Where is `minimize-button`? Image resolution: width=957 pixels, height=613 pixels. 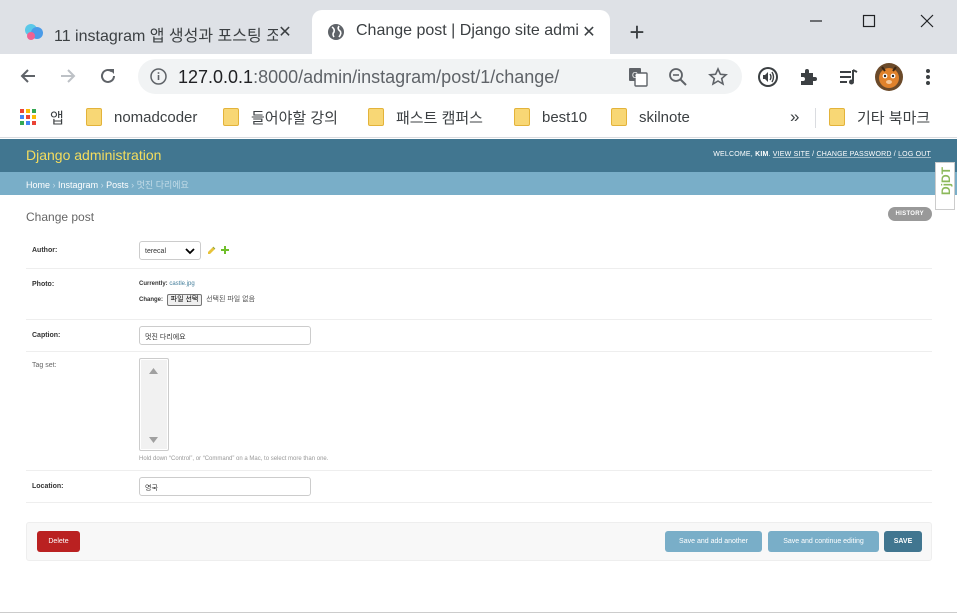
minimize-button is located at coordinates (816, 21).